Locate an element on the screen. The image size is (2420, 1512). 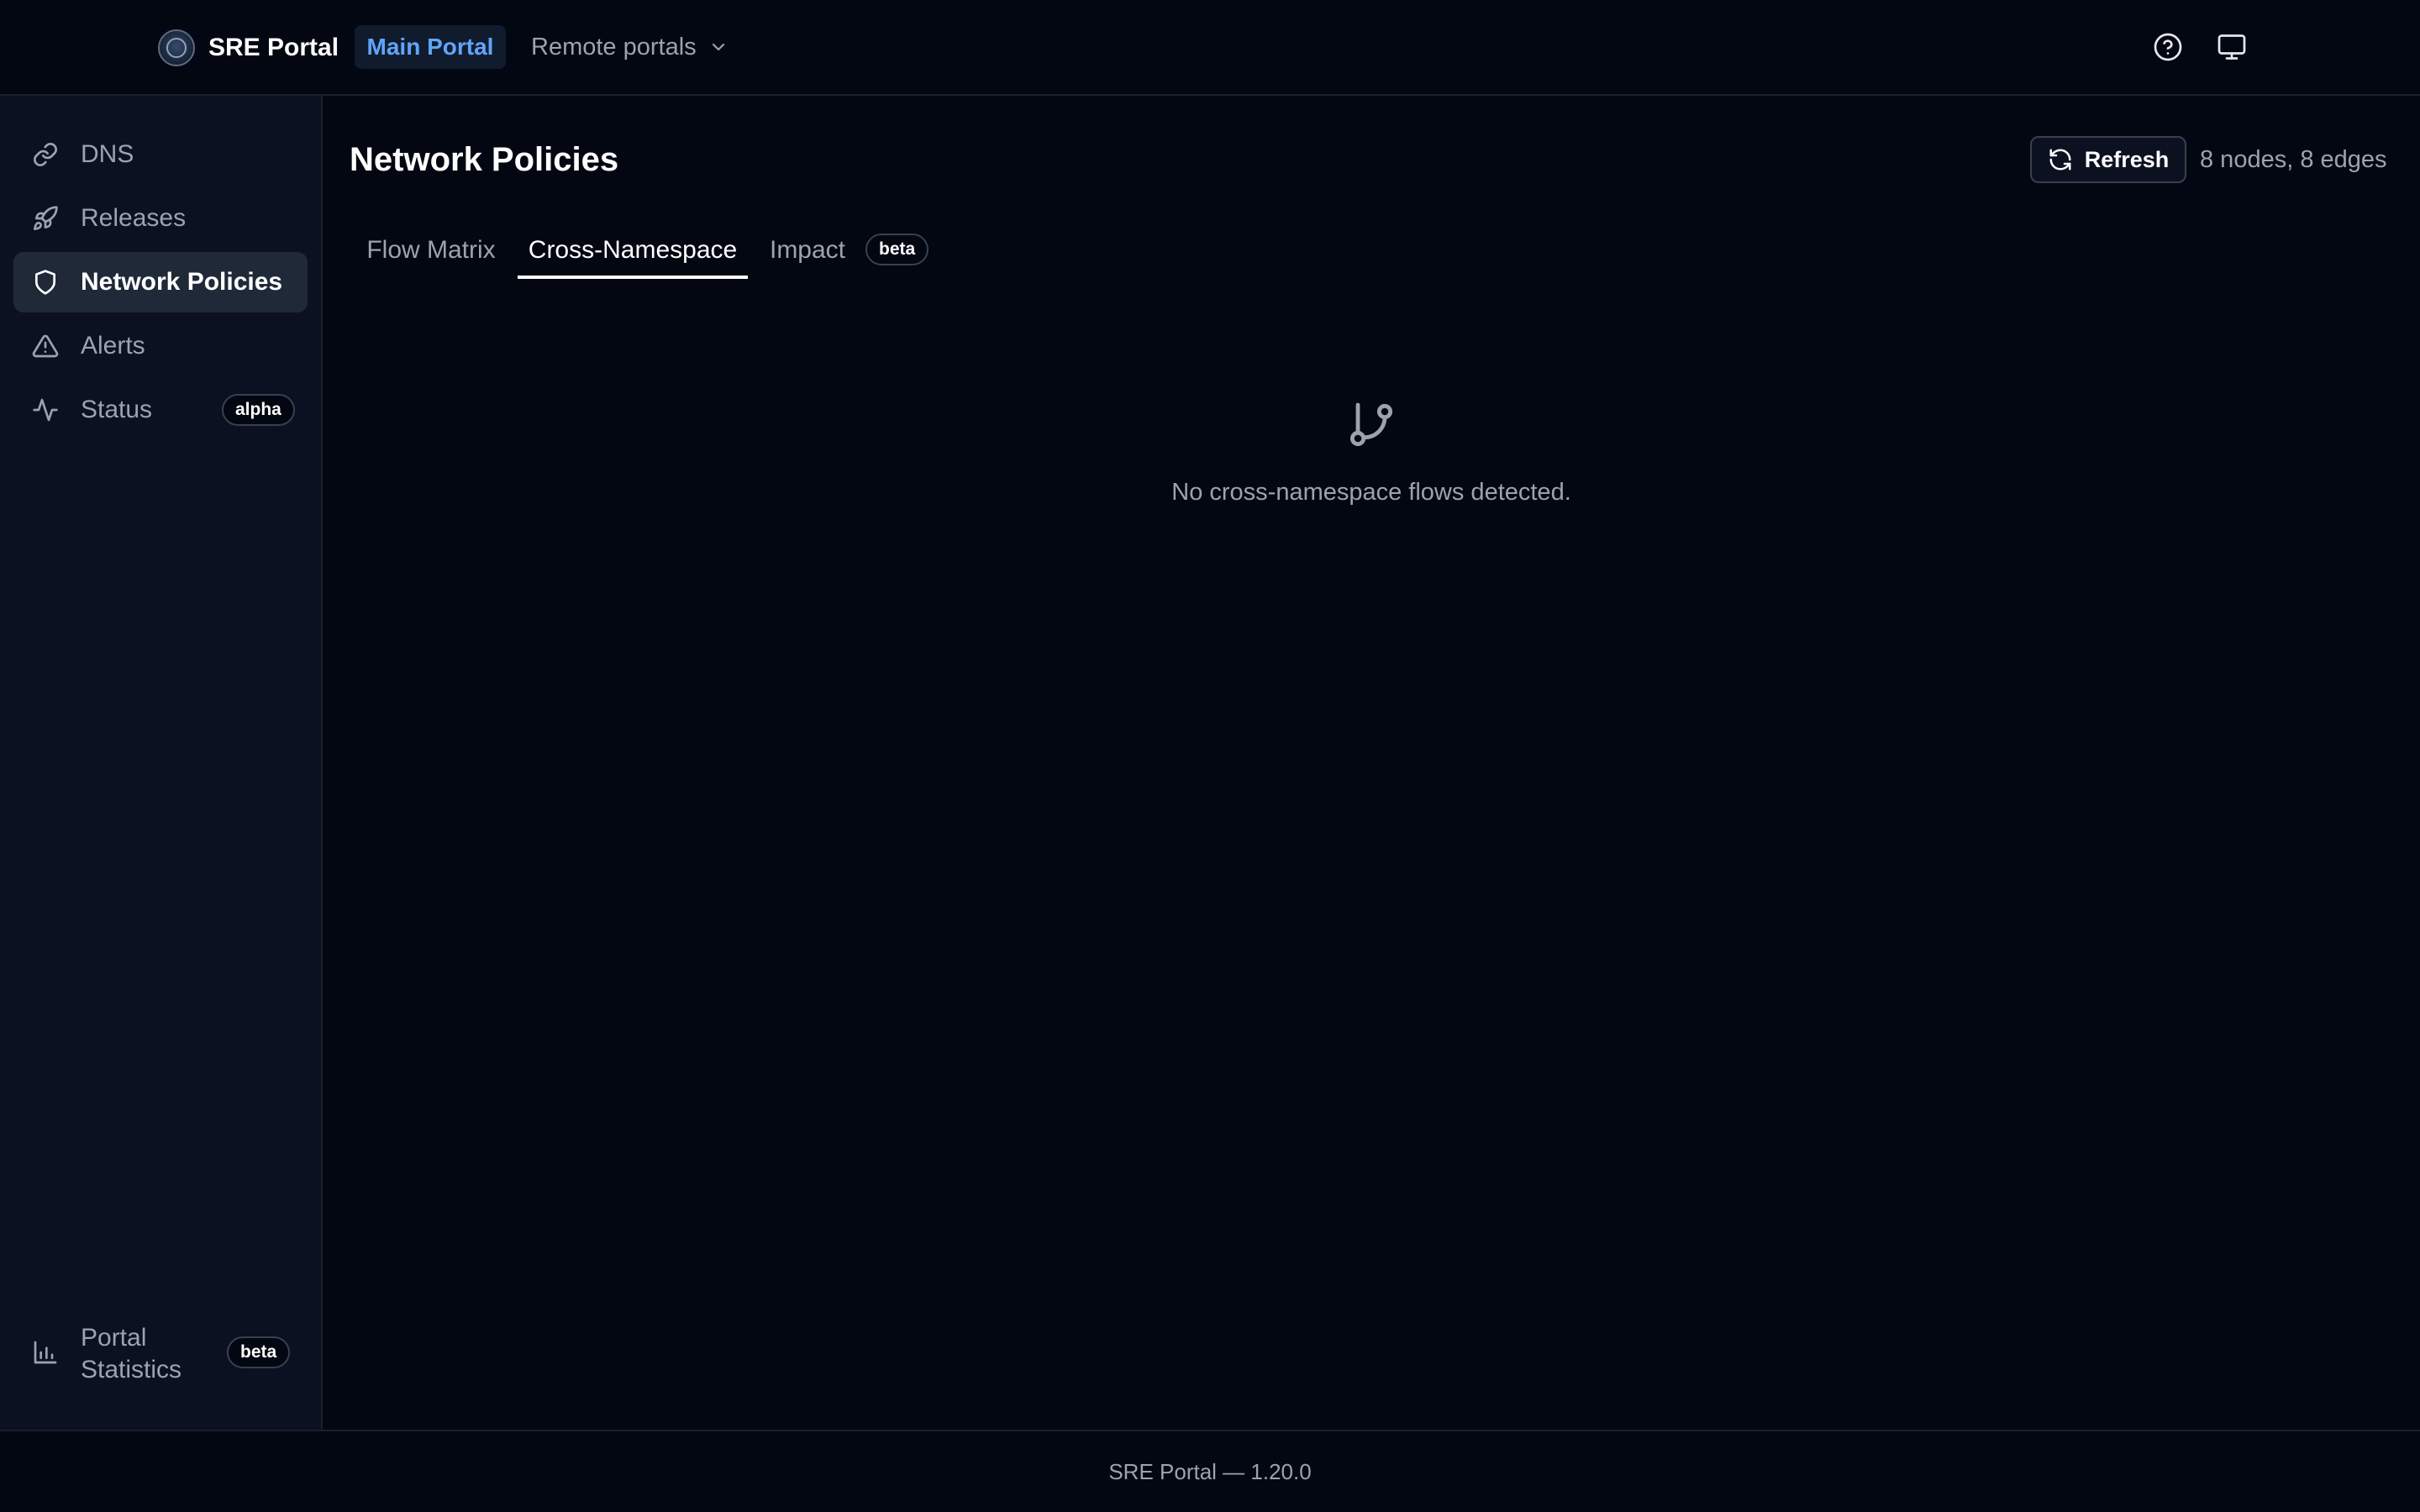
refresh-button: Refresh is located at coordinates (2108, 159).